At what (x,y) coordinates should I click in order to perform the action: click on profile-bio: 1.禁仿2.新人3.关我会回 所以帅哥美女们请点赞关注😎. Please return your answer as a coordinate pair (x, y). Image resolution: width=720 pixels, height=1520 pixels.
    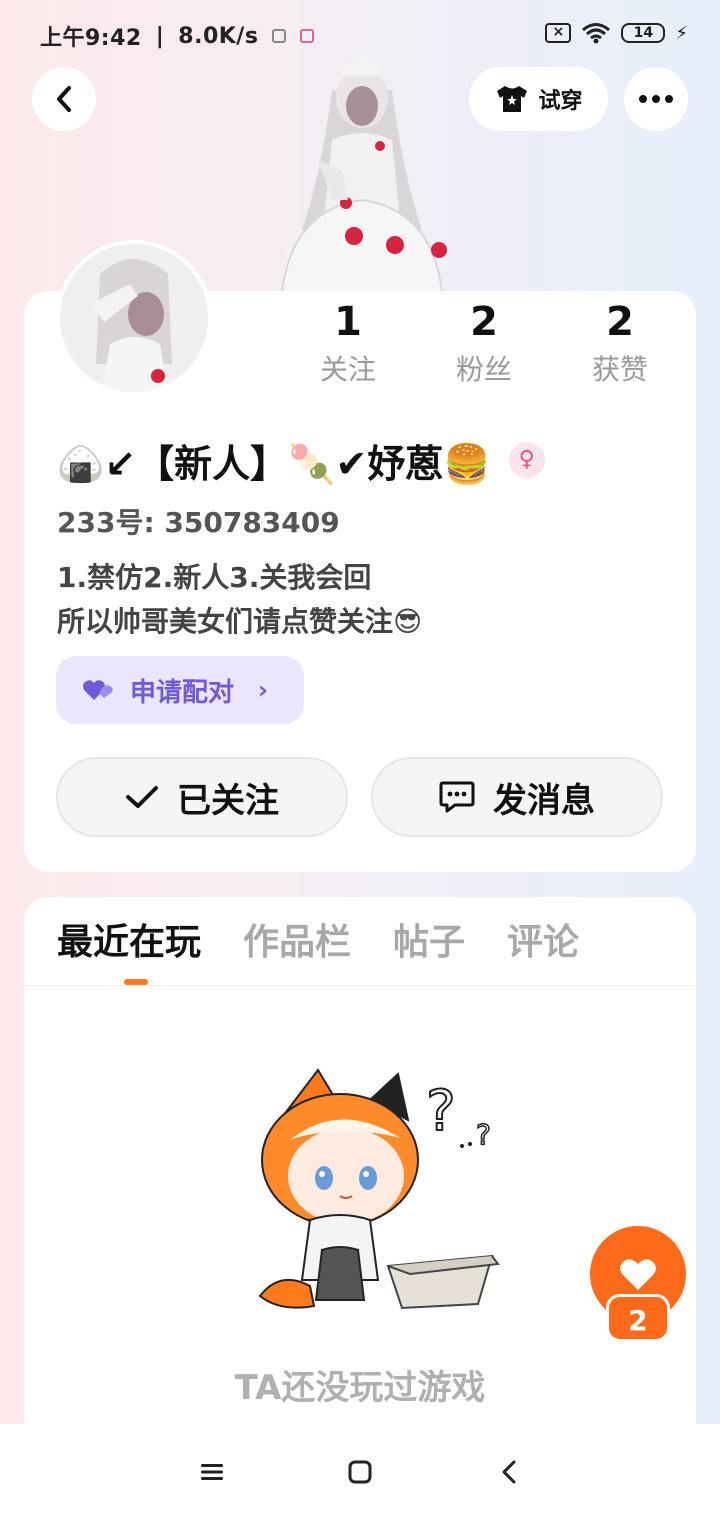
    Looking at the image, I should click on (239, 600).